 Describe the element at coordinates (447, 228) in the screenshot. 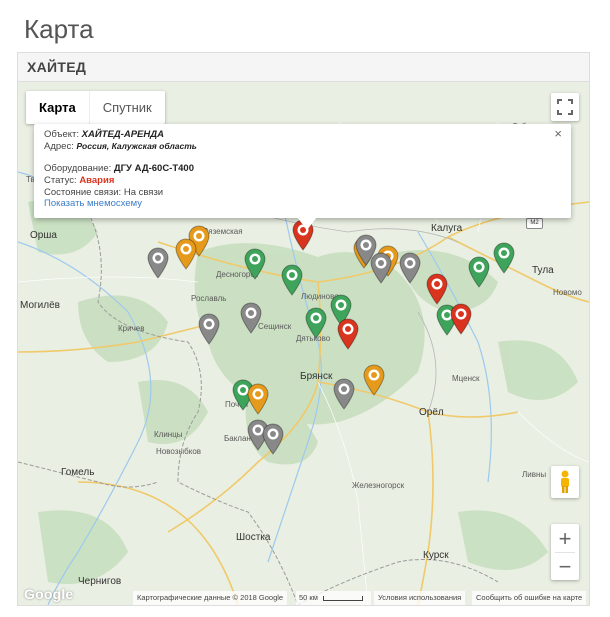

I see `place-label: Калуга` at that location.